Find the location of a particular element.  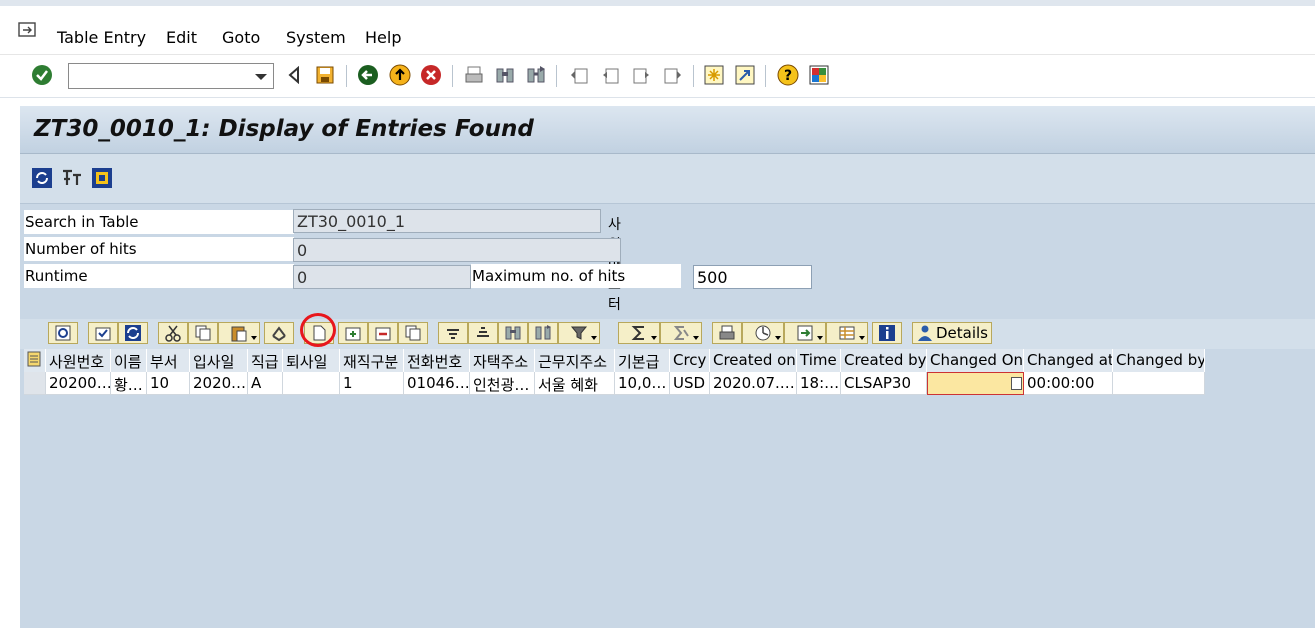

print-icon is located at coordinates (474, 75).